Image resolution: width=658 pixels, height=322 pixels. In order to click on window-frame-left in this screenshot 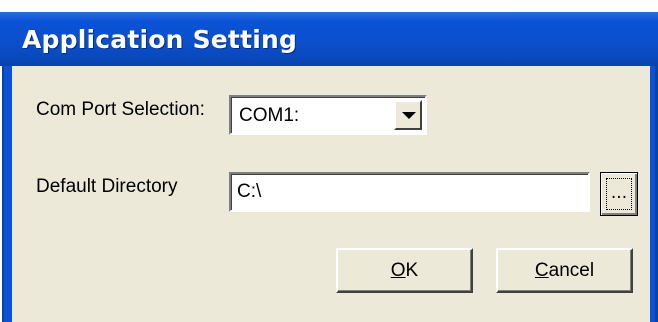, I will do `click(6, 194)`.